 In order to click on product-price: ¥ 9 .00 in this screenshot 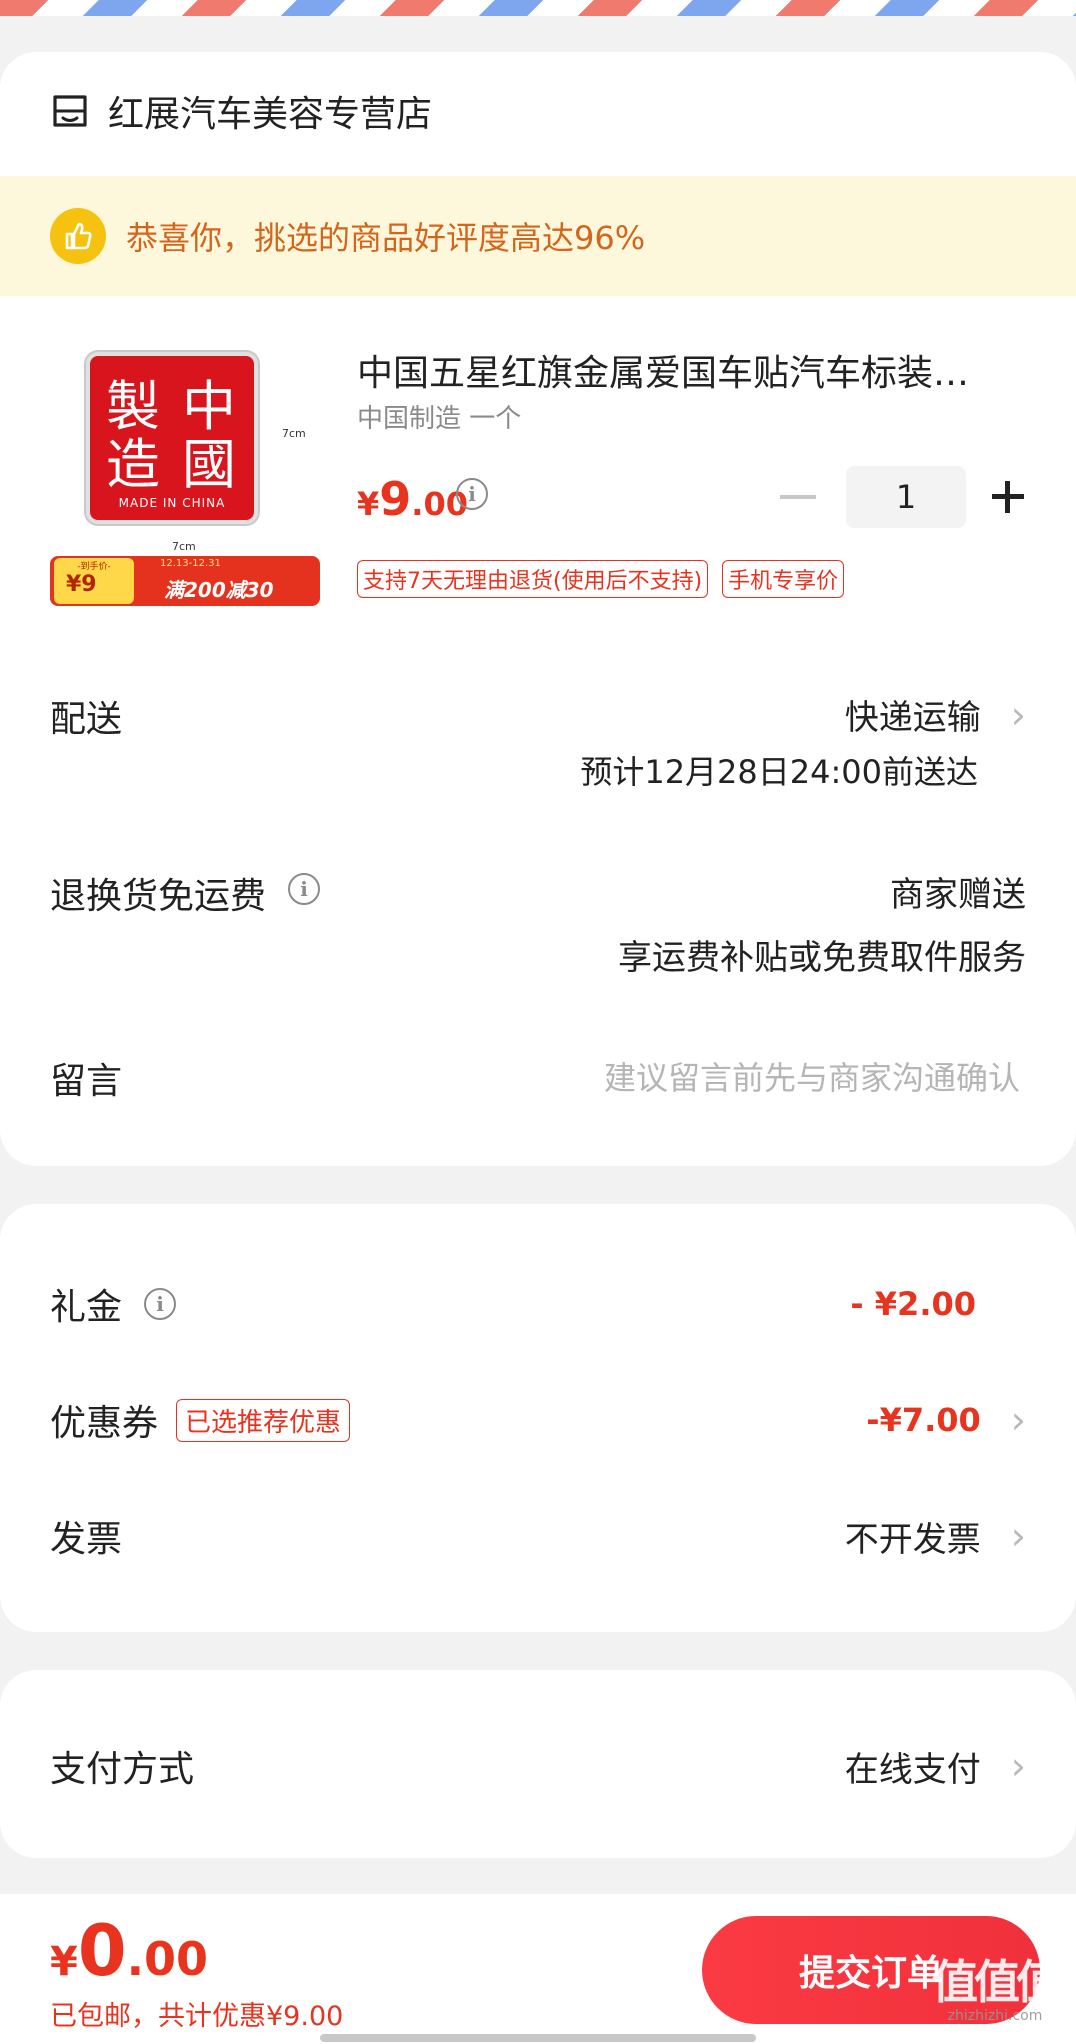, I will do `click(412, 499)`.